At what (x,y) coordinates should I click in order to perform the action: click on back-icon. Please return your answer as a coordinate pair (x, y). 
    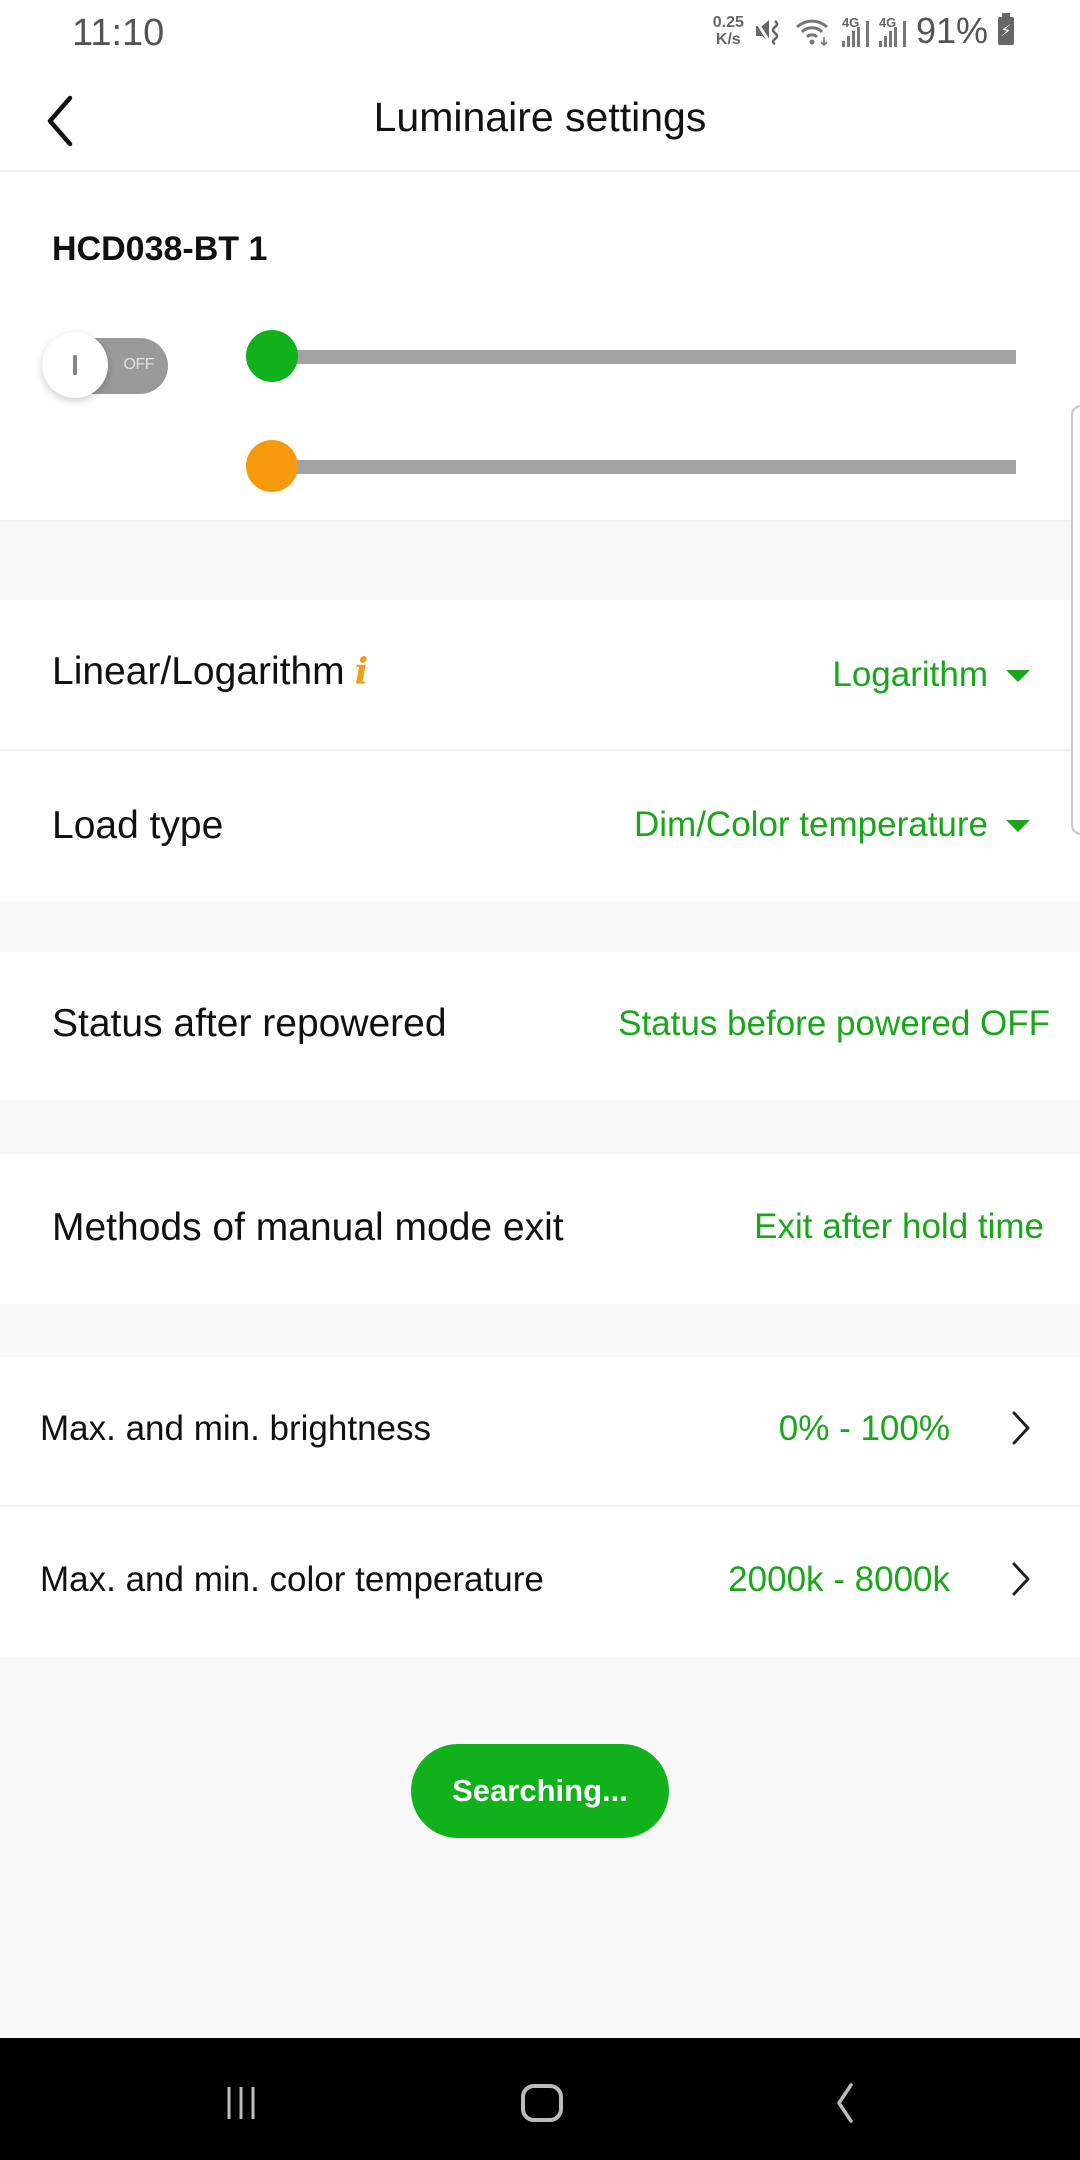
    Looking at the image, I should click on (845, 2103).